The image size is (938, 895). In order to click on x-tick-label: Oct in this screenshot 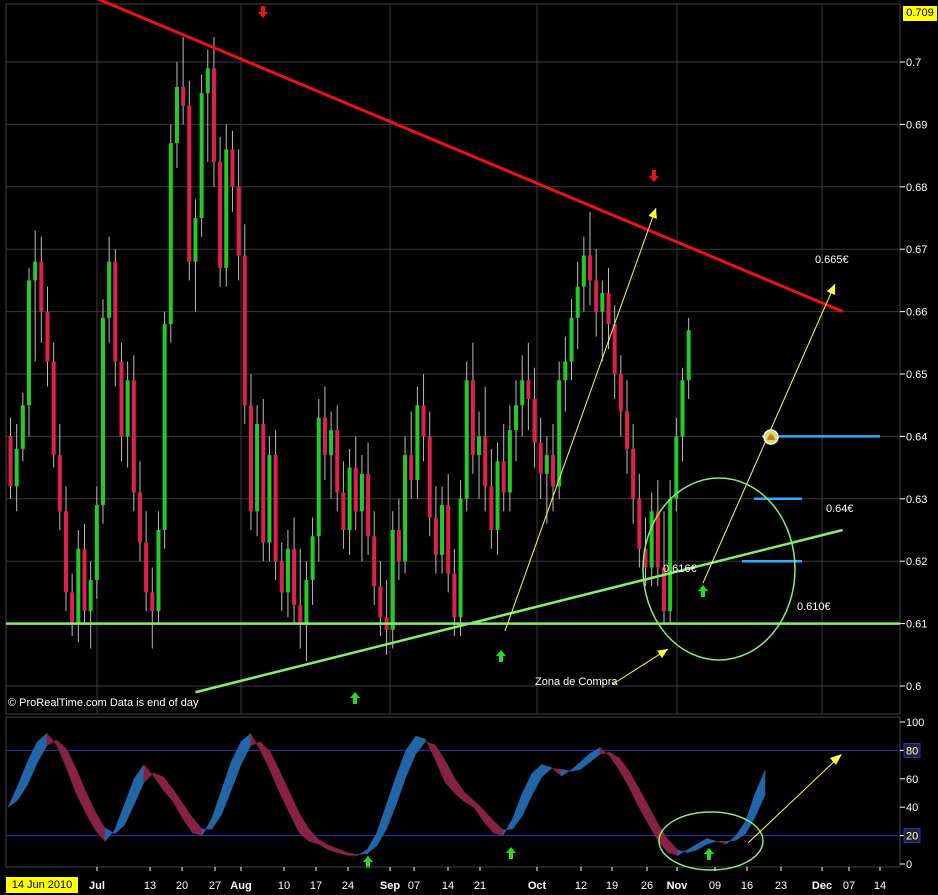, I will do `click(537, 886)`.